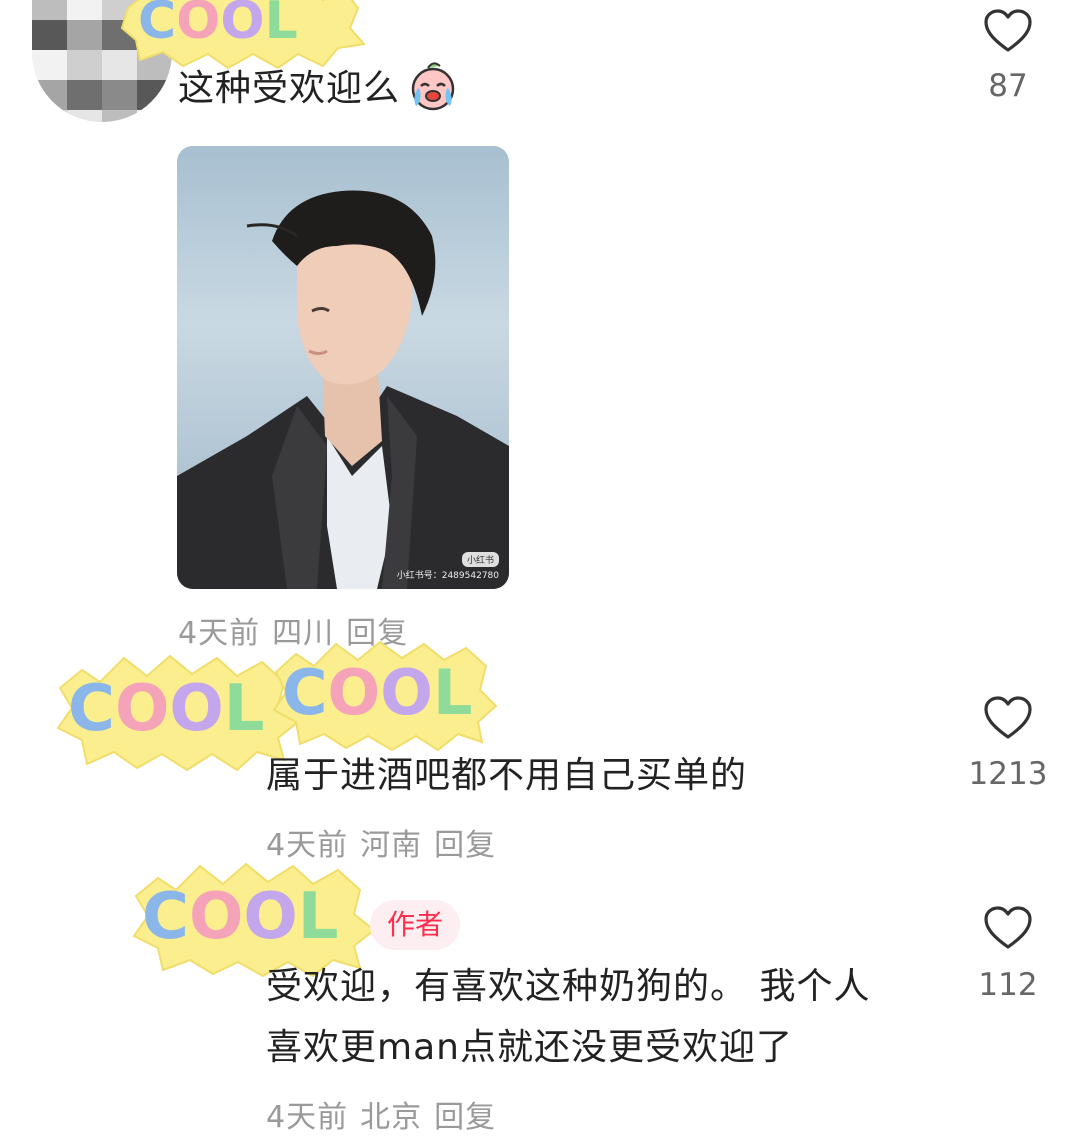  Describe the element at coordinates (1008, 985) in the screenshot. I see `like-count: 112` at that location.